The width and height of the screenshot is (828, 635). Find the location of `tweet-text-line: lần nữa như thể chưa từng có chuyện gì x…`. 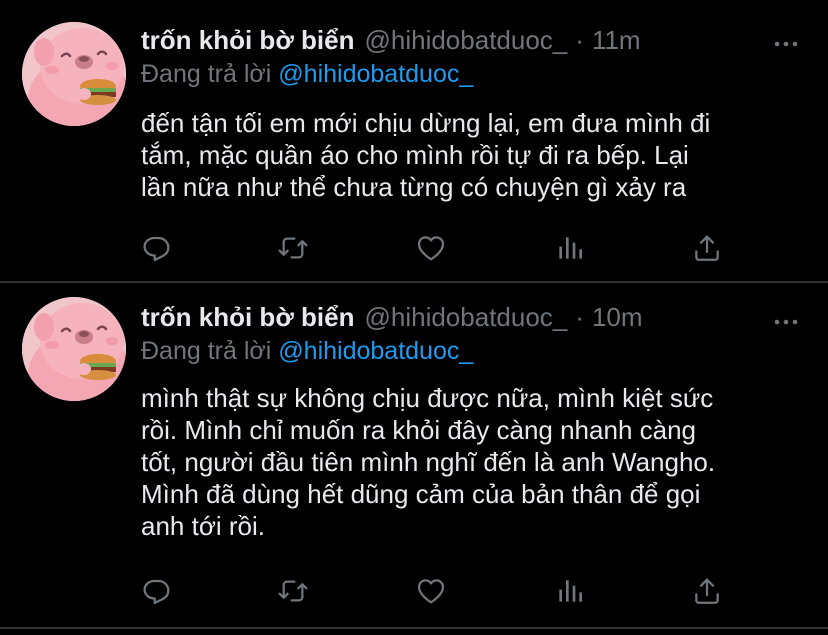

tweet-text-line: lần nữa như thể chưa từng có chuyện gì x… is located at coordinates (414, 187).